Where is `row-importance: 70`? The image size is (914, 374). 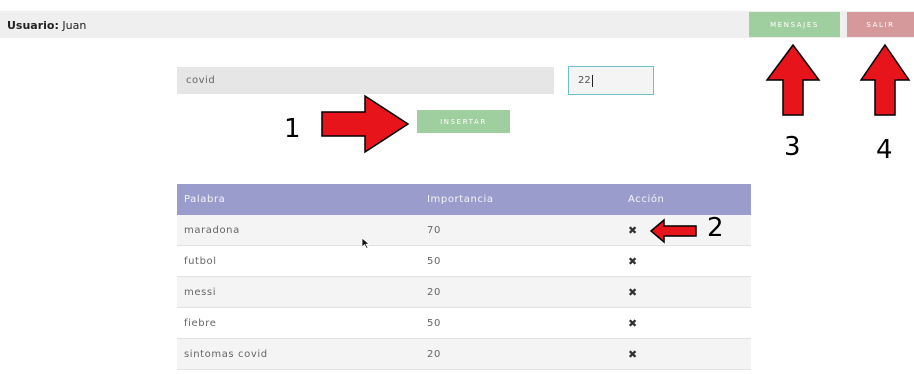 row-importance: 70 is located at coordinates (520, 230).